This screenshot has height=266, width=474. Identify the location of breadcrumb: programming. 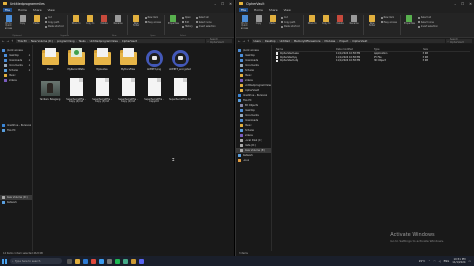
(66, 41).